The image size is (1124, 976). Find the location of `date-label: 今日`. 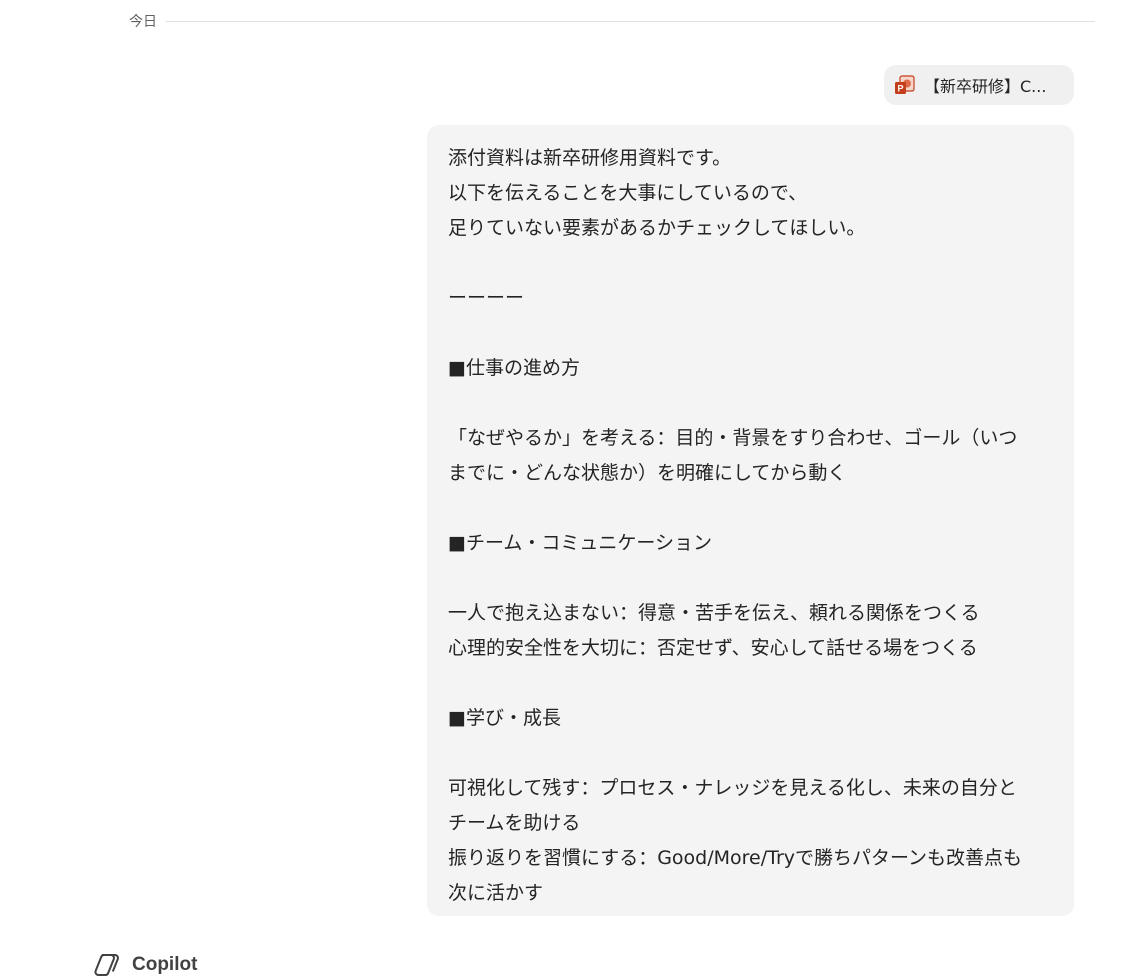

date-label: 今日 is located at coordinates (143, 22).